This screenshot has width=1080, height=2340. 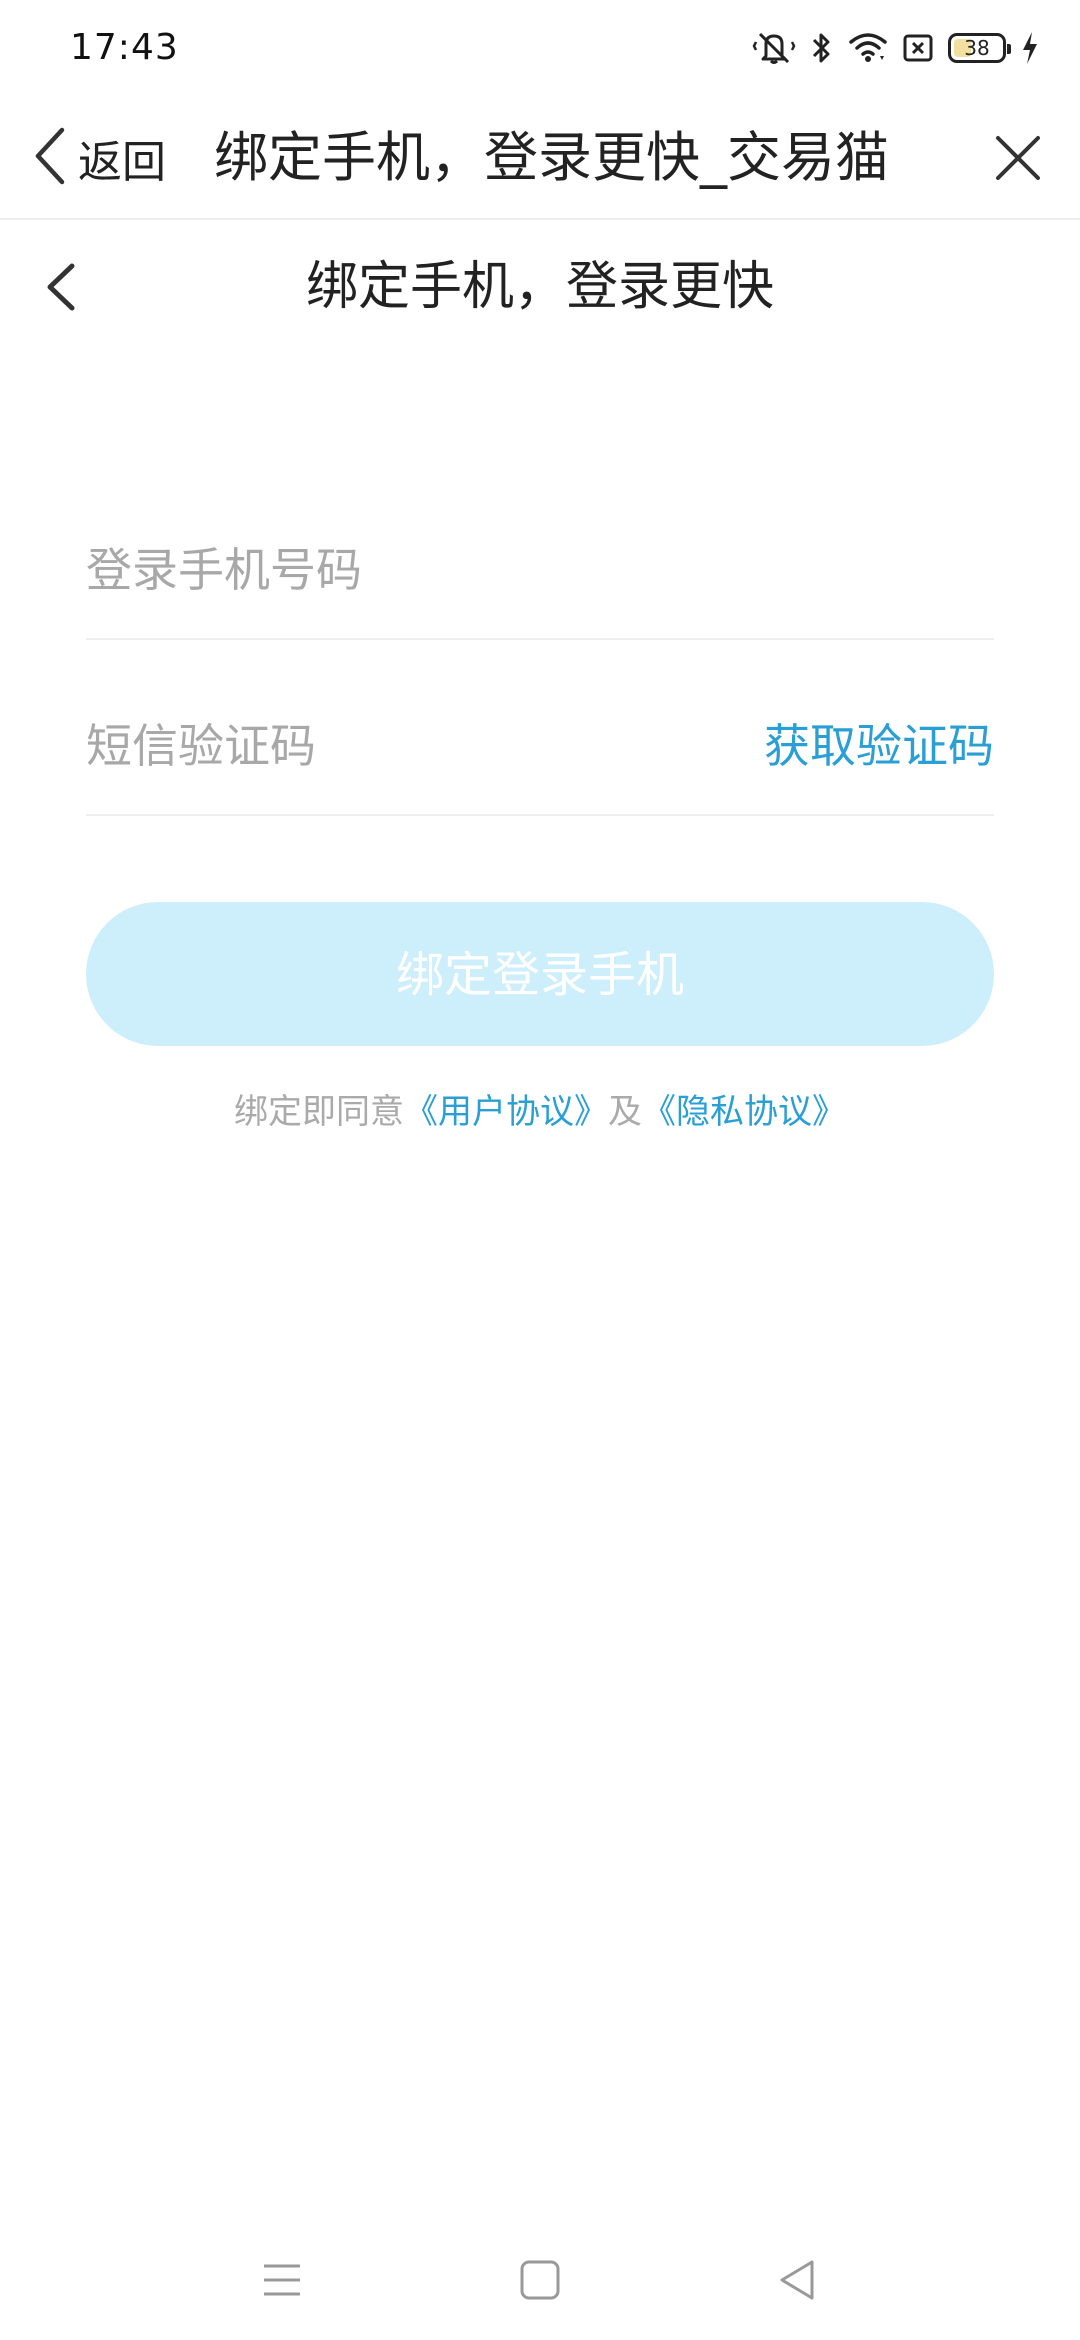 What do you see at coordinates (977, 48) in the screenshot?
I see `battery-level: 38` at bounding box center [977, 48].